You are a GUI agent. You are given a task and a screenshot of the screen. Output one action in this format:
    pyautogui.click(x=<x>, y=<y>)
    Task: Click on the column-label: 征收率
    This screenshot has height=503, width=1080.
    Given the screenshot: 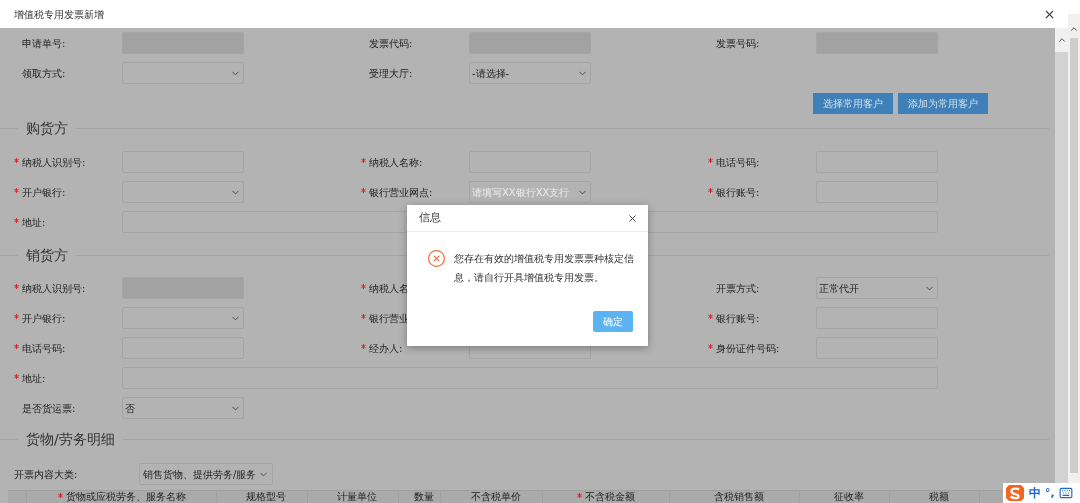 What is the action you would take?
    pyautogui.click(x=848, y=497)
    